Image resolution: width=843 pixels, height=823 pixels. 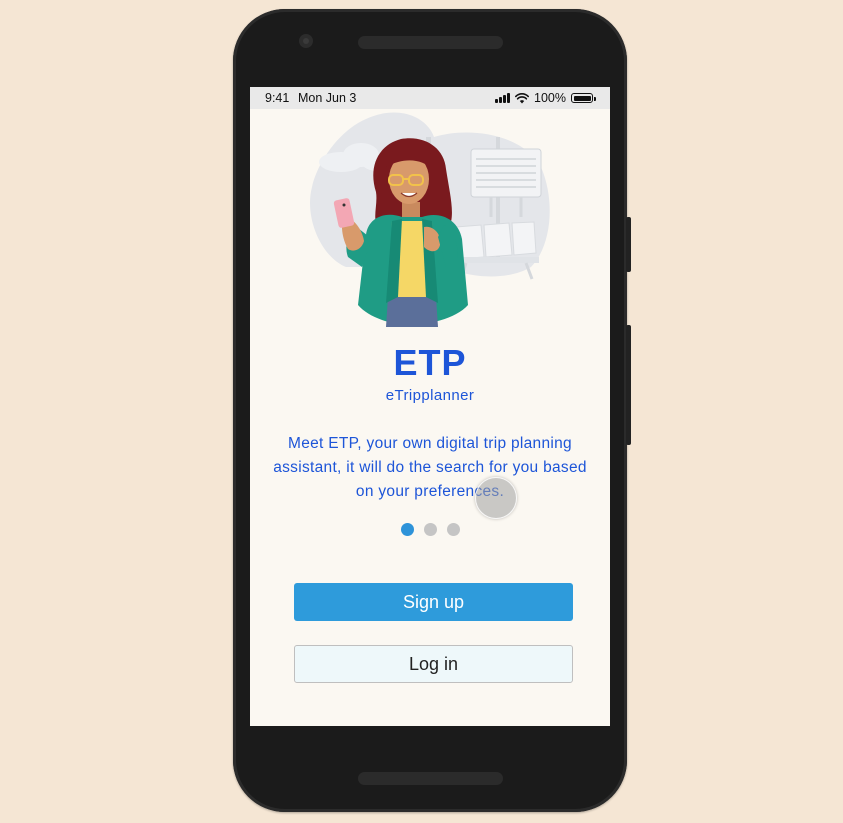 I want to click on app-subtitle: eTripplanner, so click(x=430, y=395).